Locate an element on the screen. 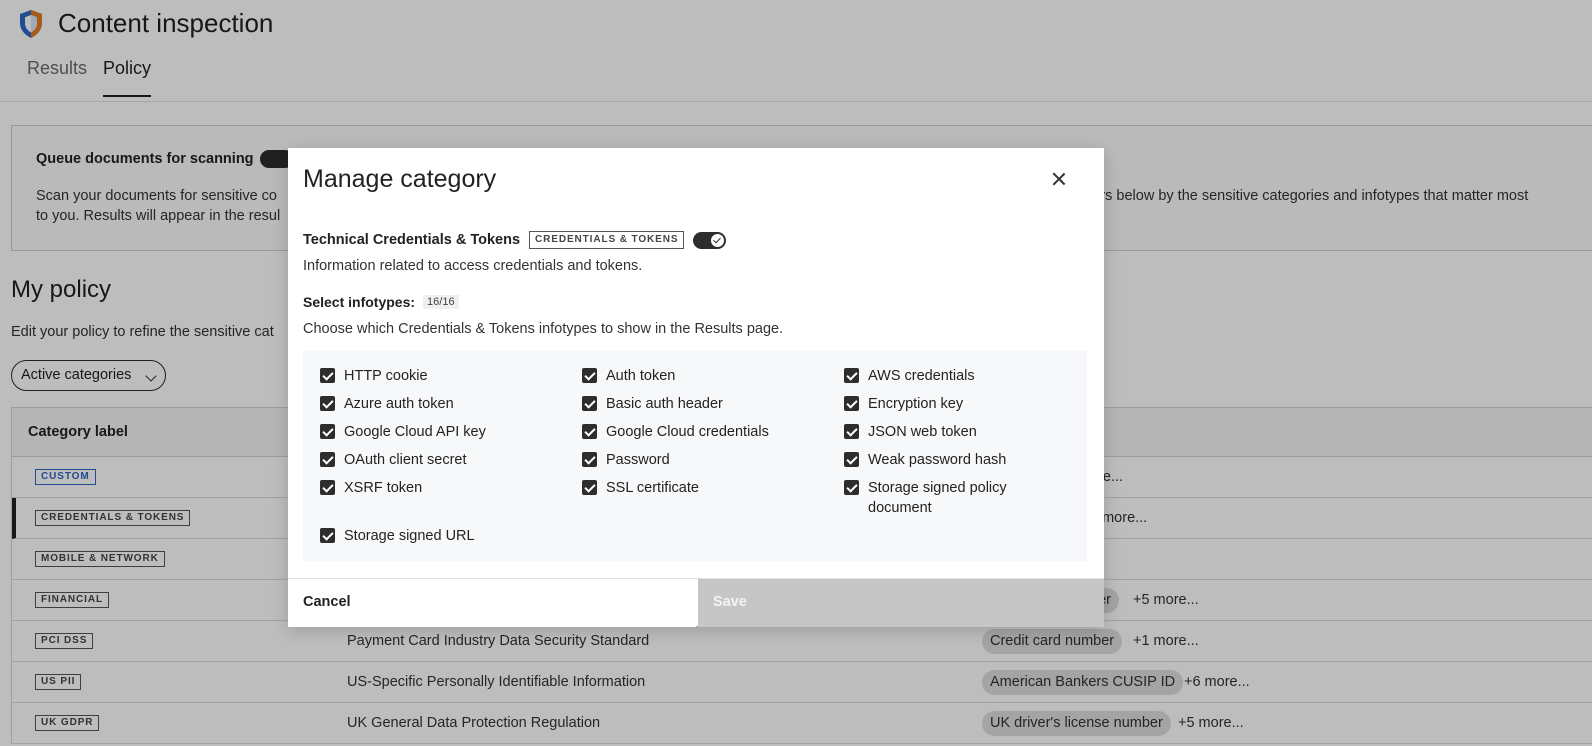 The image size is (1592, 746). select-infotypes-label: Select infotypes: is located at coordinates (359, 302).